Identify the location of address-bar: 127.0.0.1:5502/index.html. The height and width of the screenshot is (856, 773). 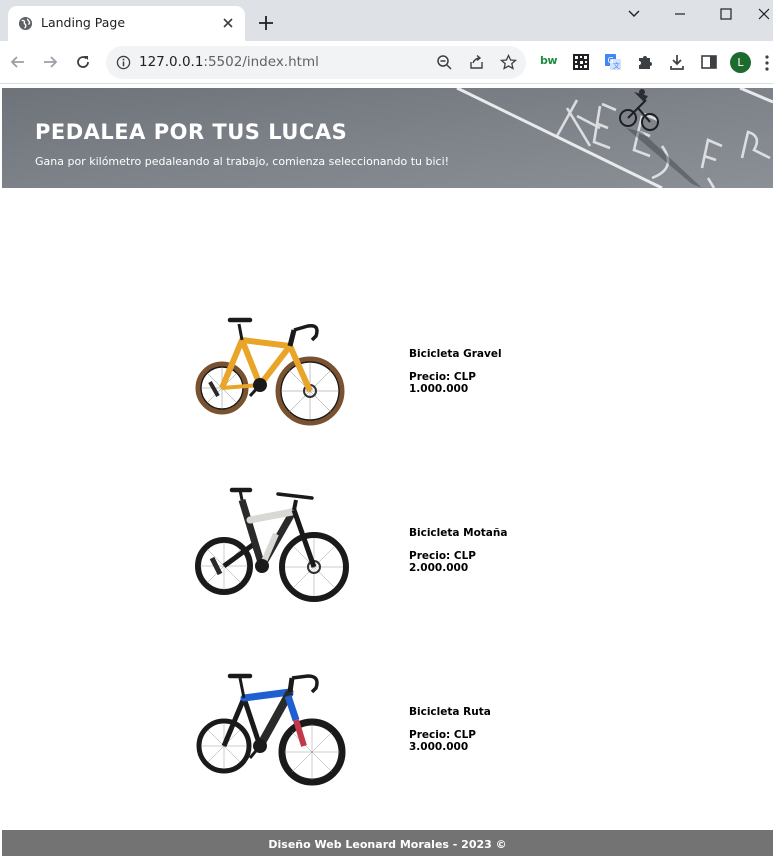
(316, 62).